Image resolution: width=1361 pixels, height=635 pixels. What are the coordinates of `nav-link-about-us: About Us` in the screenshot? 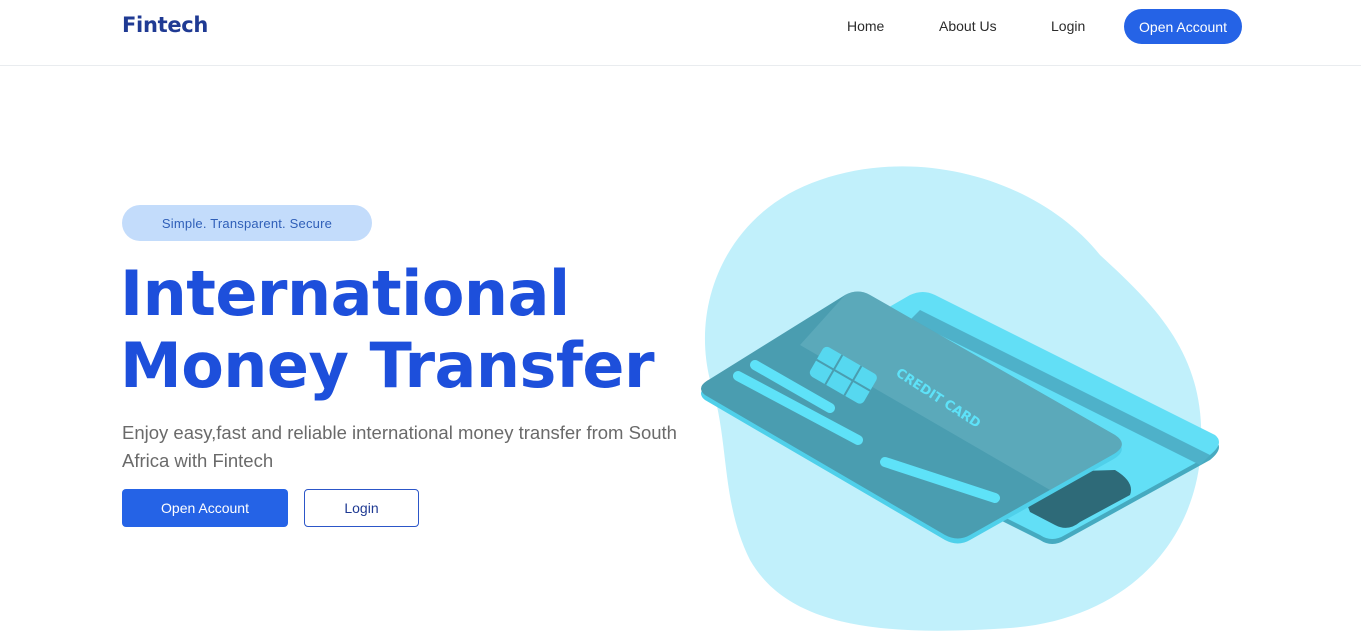 It's located at (968, 26).